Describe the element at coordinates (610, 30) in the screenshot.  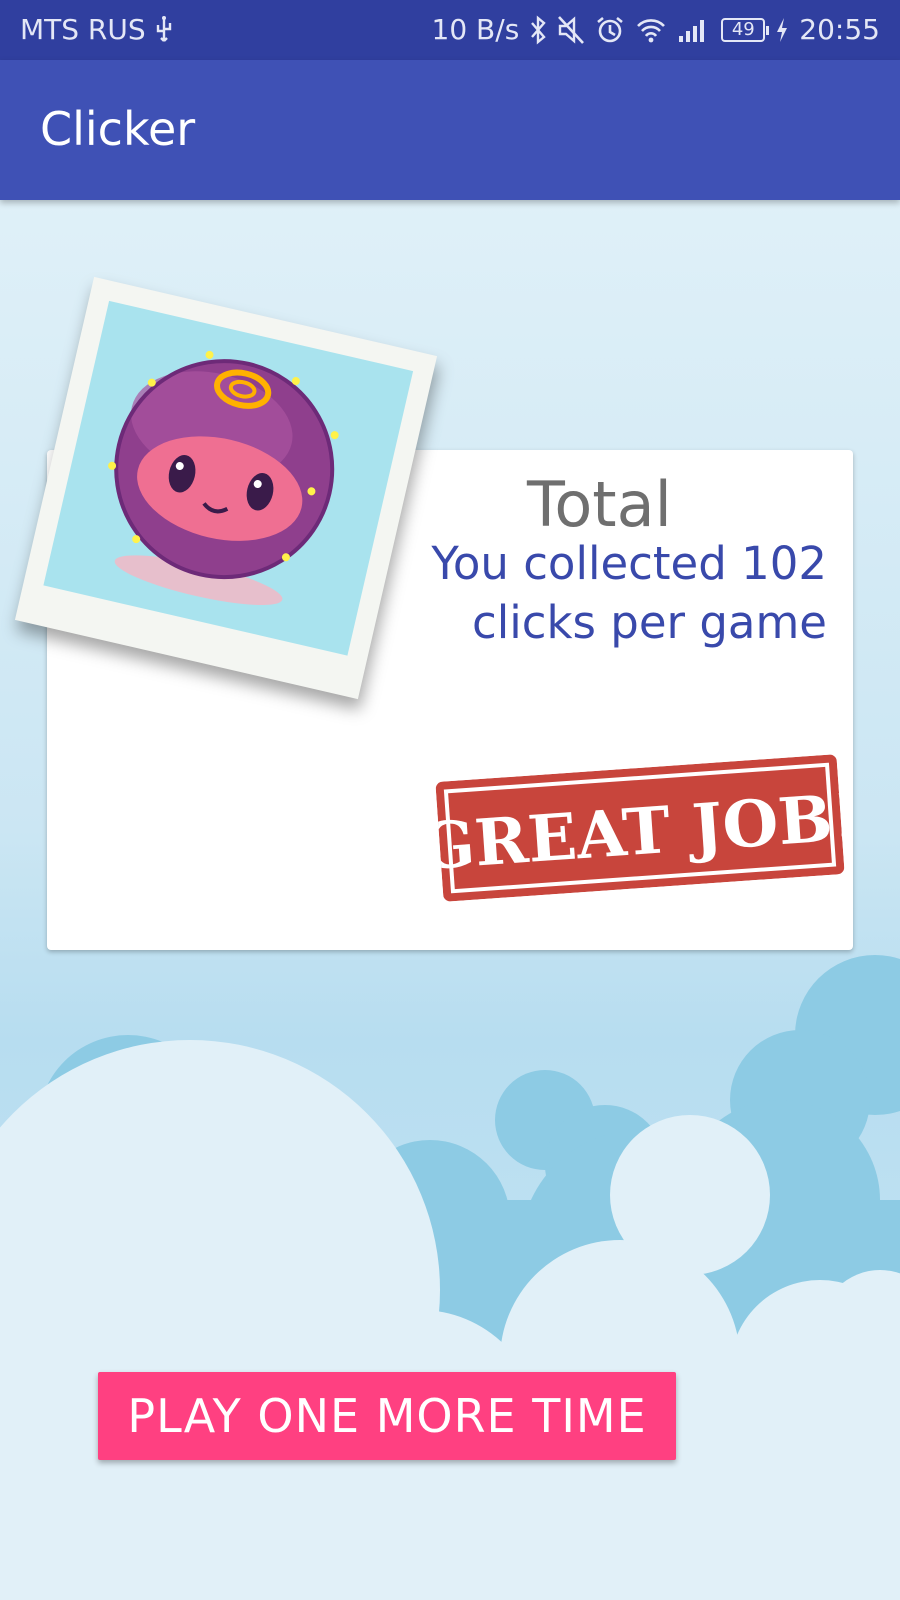
I see `alarm-icon` at that location.